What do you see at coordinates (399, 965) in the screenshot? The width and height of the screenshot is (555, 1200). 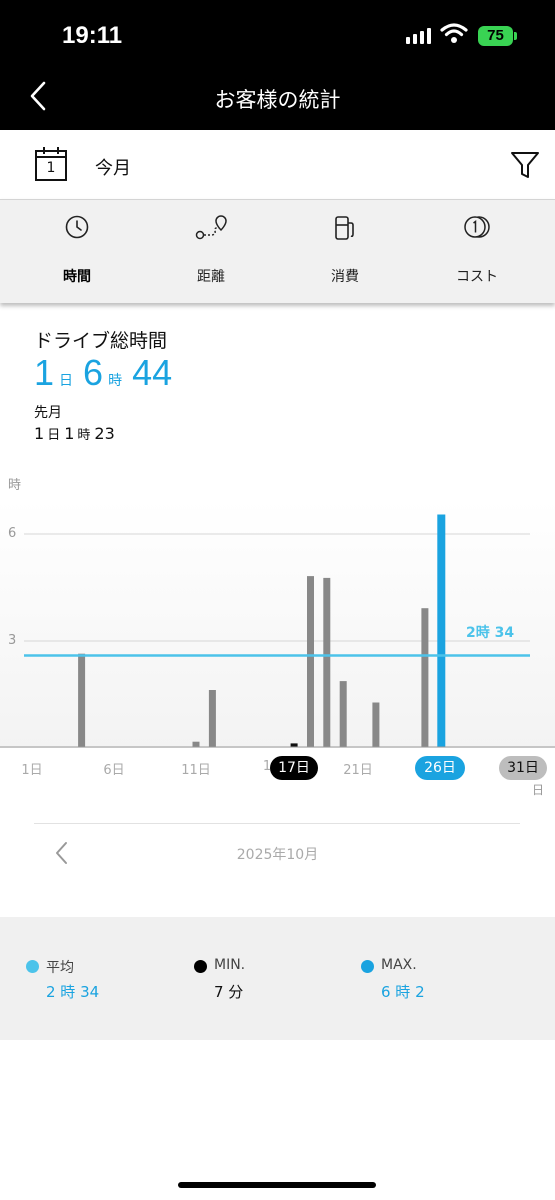 I see `legend-max-name: MAX.` at bounding box center [399, 965].